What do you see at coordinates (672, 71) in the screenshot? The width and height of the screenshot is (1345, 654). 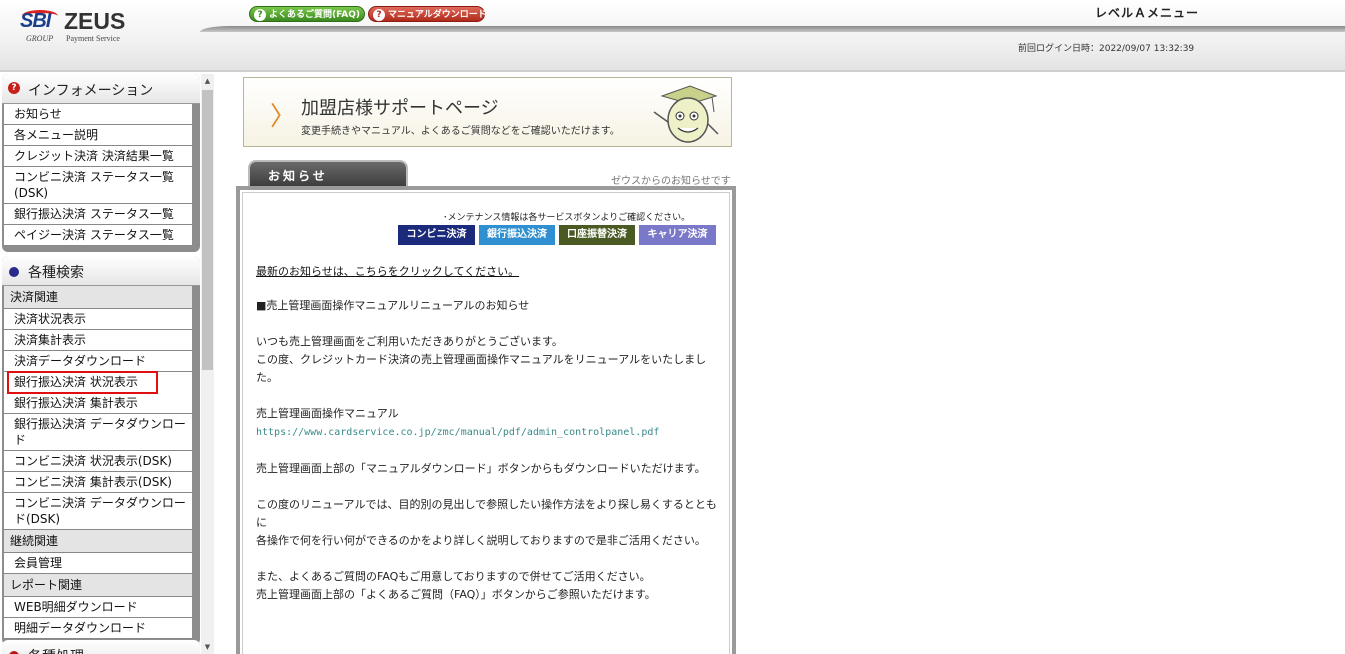 I see `header-divider` at bounding box center [672, 71].